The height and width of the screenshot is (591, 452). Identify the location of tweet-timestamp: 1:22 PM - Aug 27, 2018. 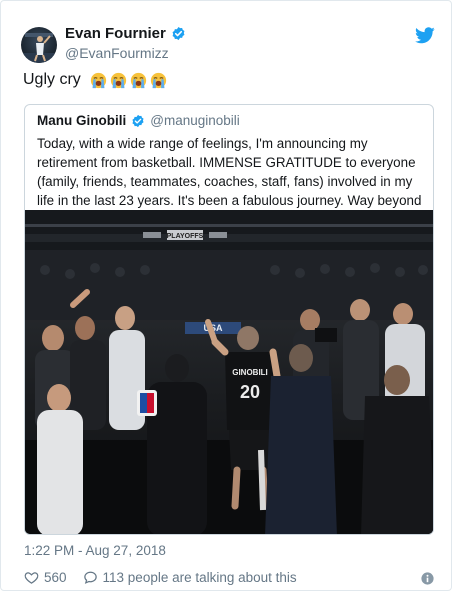
(95, 550).